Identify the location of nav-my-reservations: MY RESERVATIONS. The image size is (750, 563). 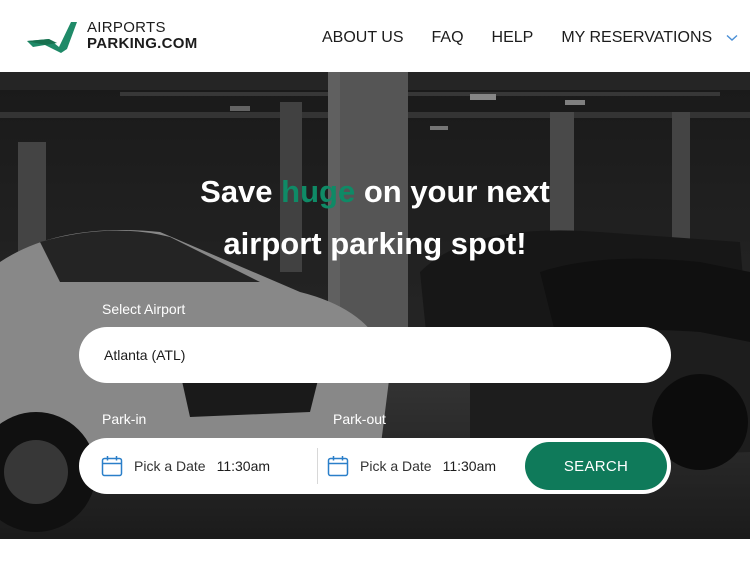
(636, 38).